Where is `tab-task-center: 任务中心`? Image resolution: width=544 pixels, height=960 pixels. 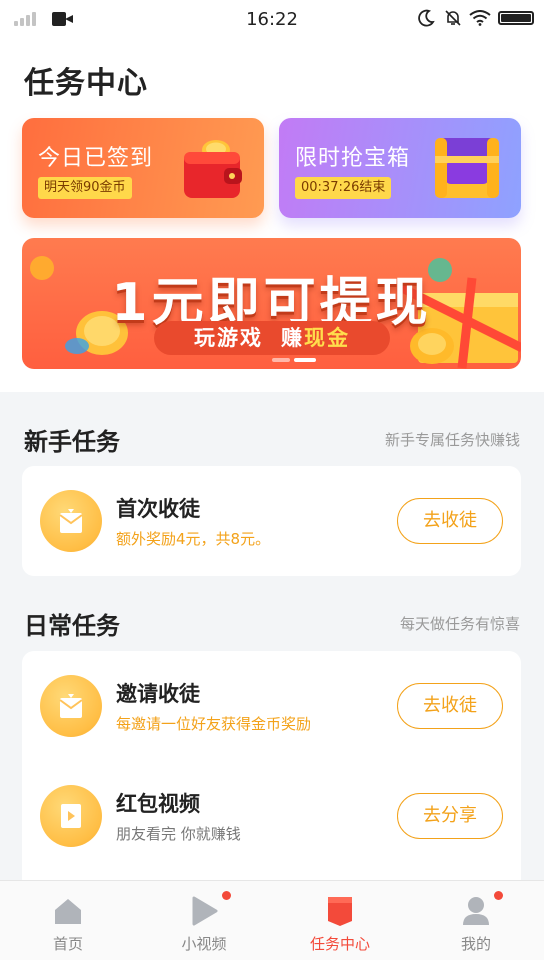 tab-task-center: 任务中心 is located at coordinates (340, 920).